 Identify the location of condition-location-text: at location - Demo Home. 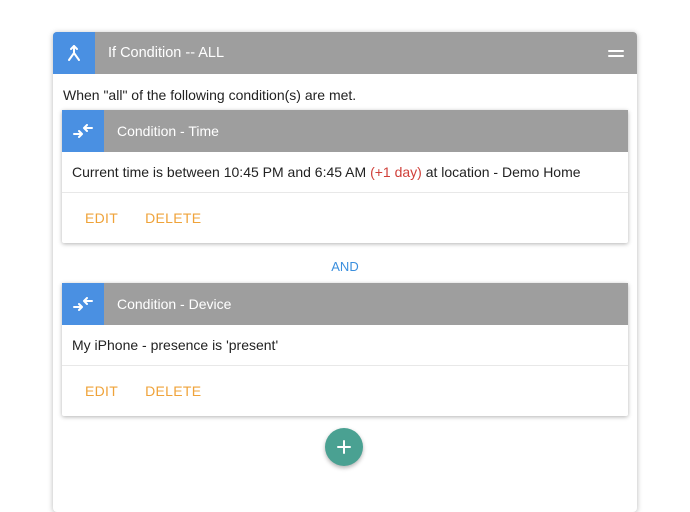
(503, 172).